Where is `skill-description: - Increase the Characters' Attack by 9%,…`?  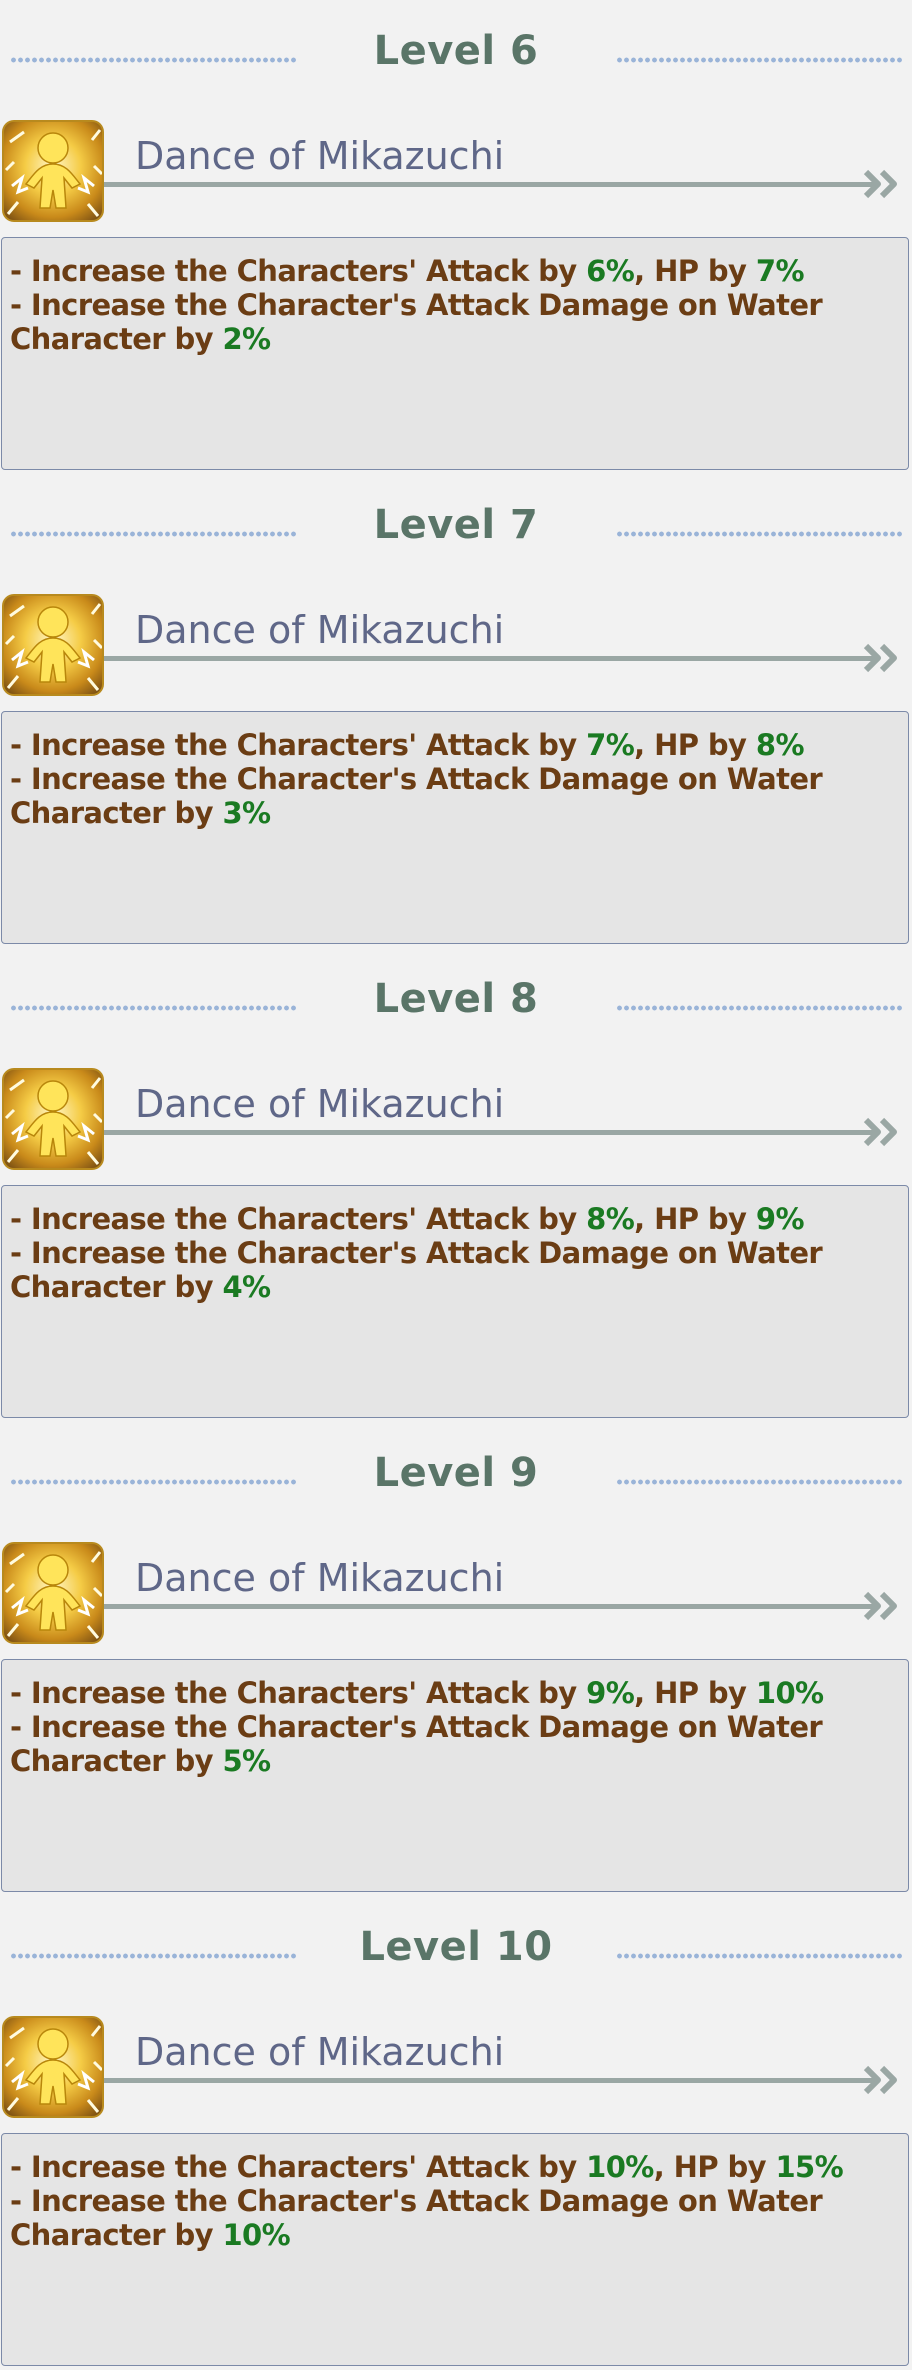 skill-description: - Increase the Characters' Attack by 9%,… is located at coordinates (450, 1727).